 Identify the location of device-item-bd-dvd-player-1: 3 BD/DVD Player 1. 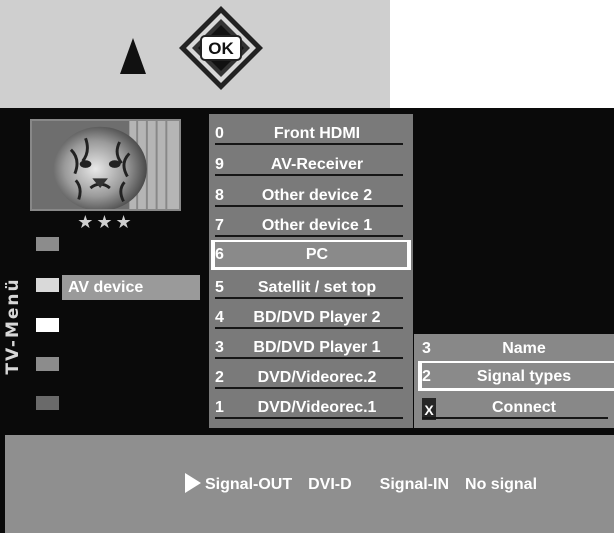
(311, 347).